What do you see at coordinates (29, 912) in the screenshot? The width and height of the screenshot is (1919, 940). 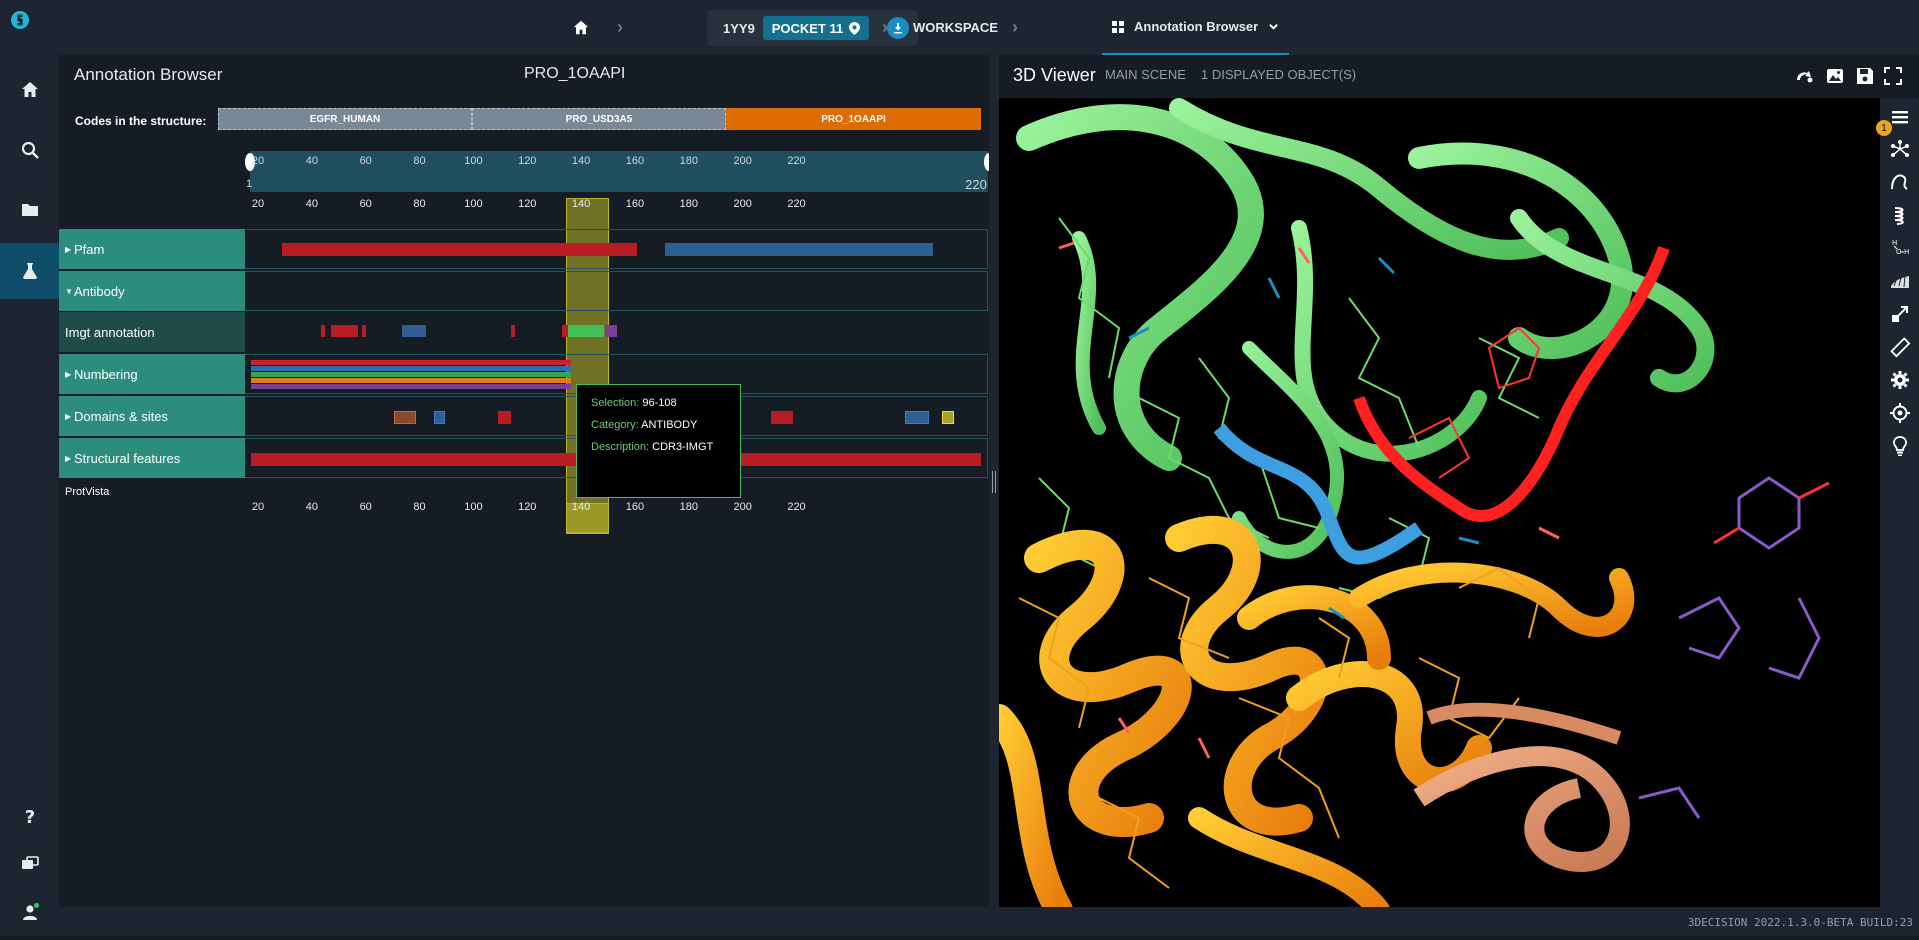 I see `user-nav-button` at bounding box center [29, 912].